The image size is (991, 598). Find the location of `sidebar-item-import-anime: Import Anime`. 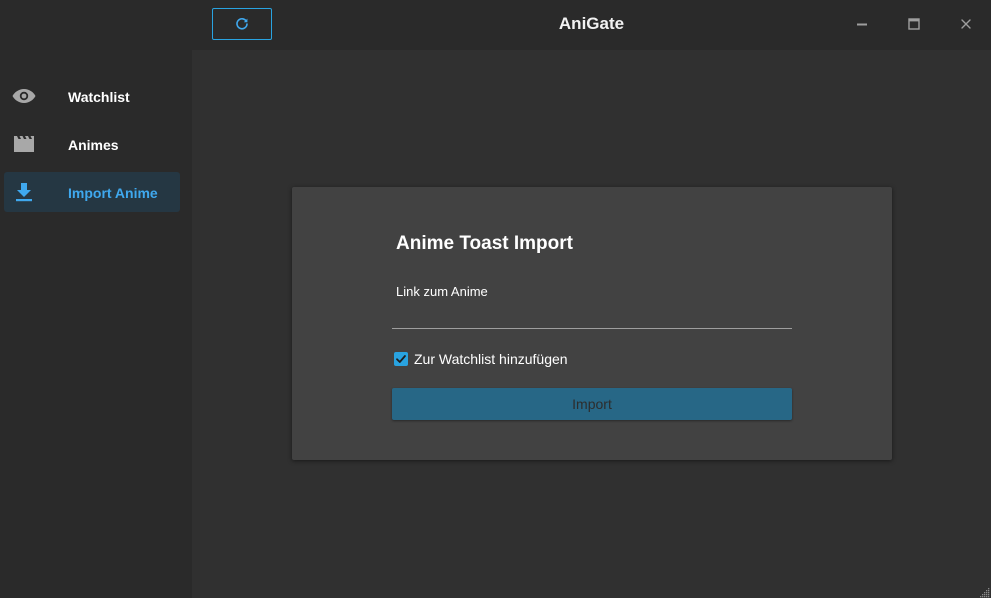

sidebar-item-import-anime: Import Anime is located at coordinates (92, 192).